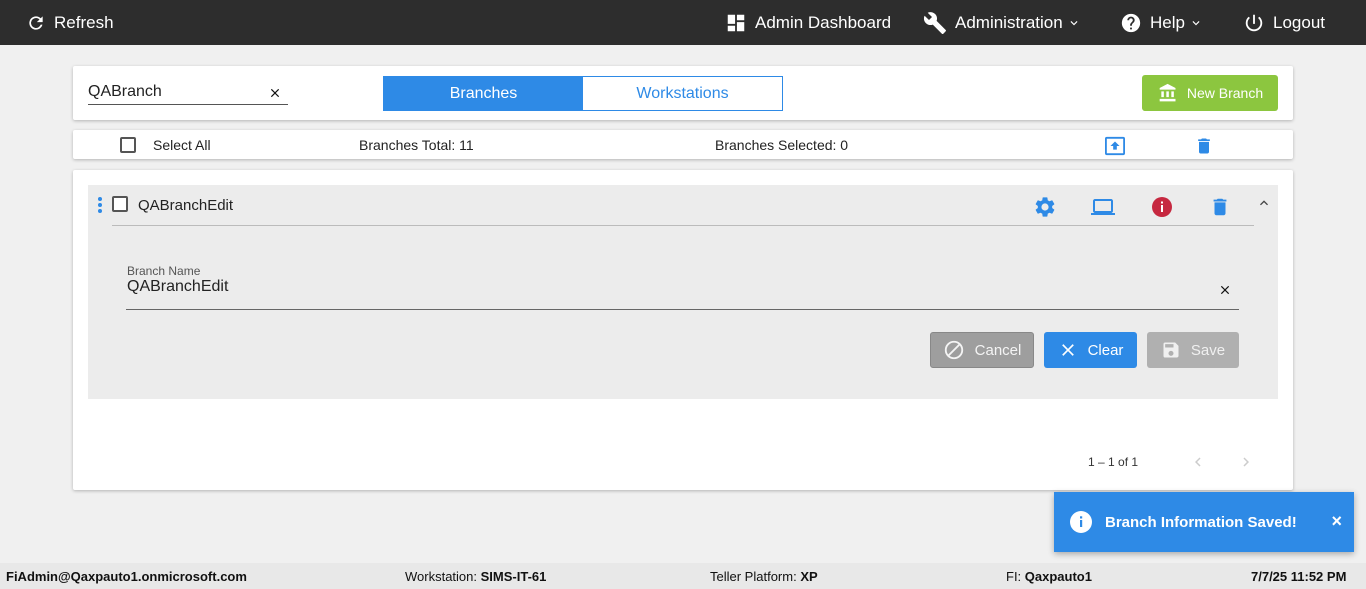  I want to click on save-label: Save, so click(1208, 350).